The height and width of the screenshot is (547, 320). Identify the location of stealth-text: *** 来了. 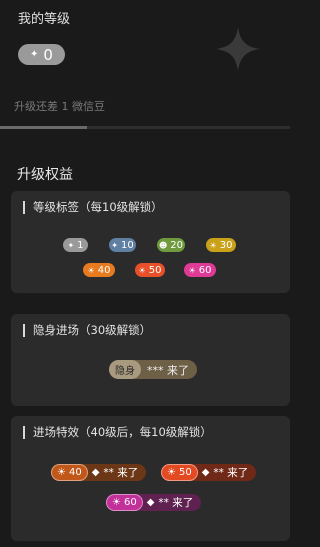
(168, 370).